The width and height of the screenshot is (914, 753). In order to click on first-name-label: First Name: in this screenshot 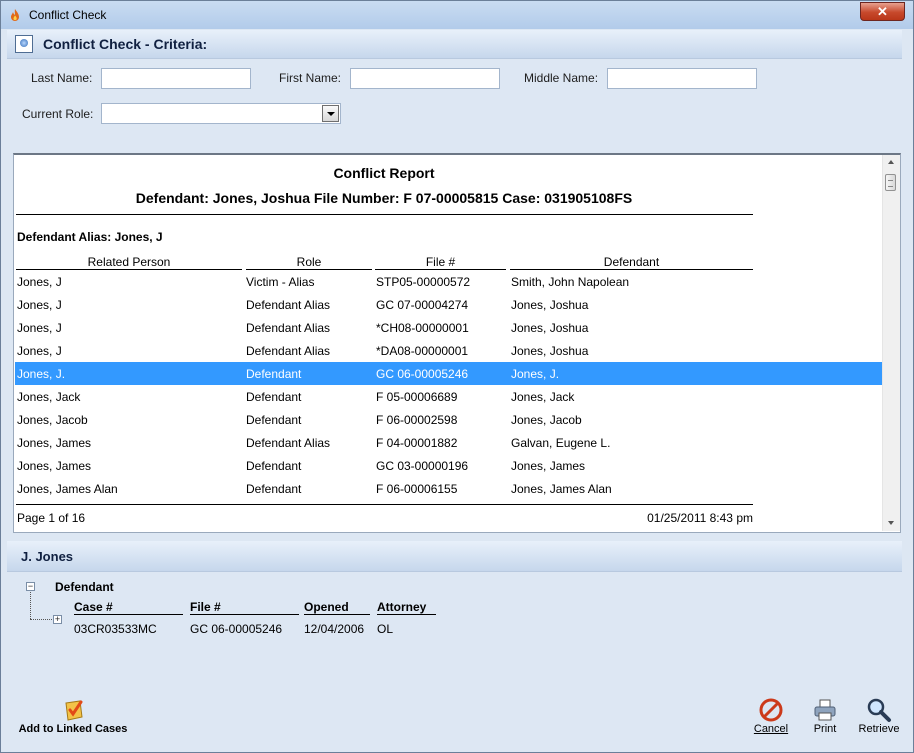, I will do `click(310, 78)`.